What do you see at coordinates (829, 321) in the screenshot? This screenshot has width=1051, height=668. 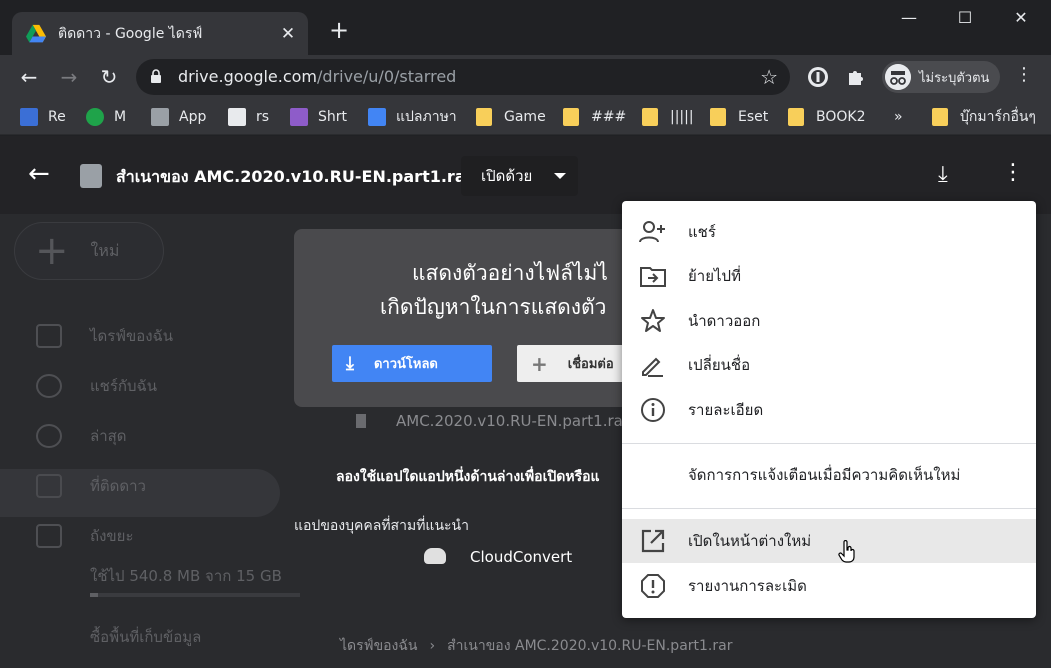 I see `menu-item-remove-star: นำดาวออก` at bounding box center [829, 321].